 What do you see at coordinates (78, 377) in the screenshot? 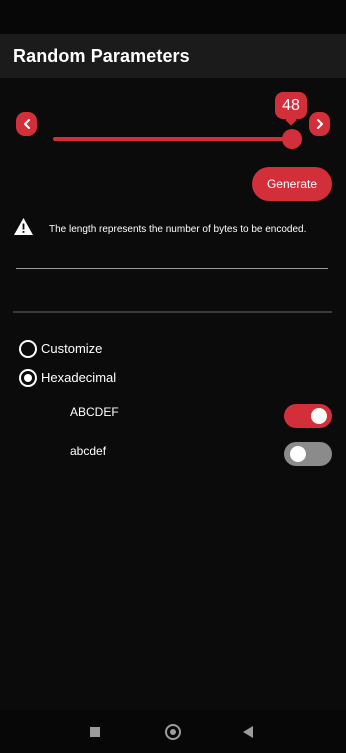
I see `radio-hexadecimal-label: Hexadecimal` at bounding box center [78, 377].